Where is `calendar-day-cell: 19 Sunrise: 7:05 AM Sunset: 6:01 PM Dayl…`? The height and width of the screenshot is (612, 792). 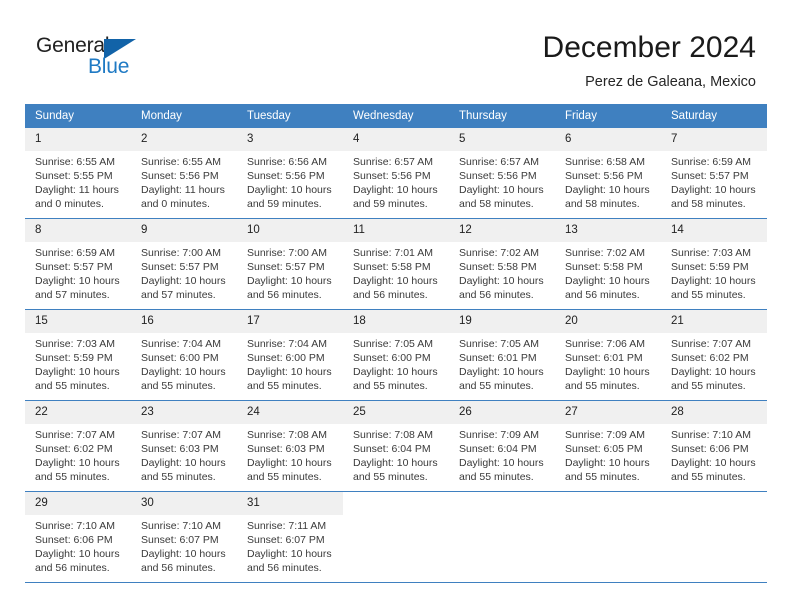
calendar-day-cell: 19 Sunrise: 7:05 AM Sunset: 6:01 PM Dayl… is located at coordinates (502, 355).